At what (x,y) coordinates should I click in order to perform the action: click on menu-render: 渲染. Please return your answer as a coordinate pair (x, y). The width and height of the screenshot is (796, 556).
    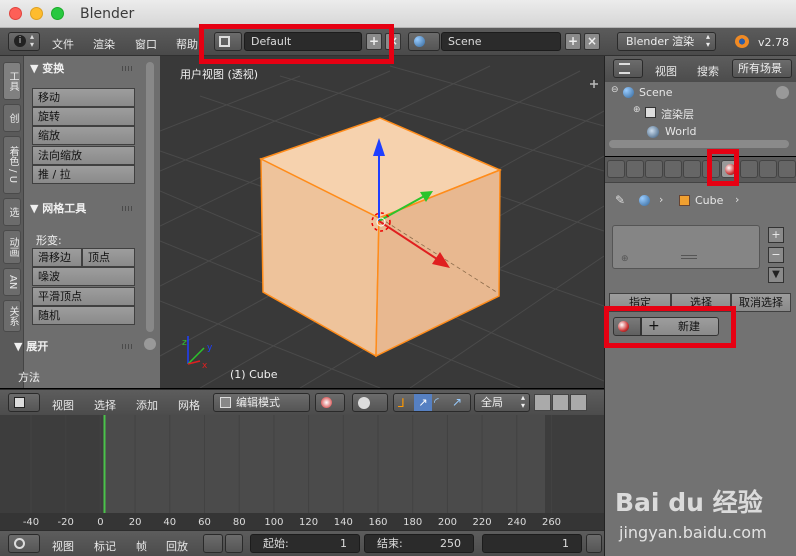
    Looking at the image, I should click on (104, 44).